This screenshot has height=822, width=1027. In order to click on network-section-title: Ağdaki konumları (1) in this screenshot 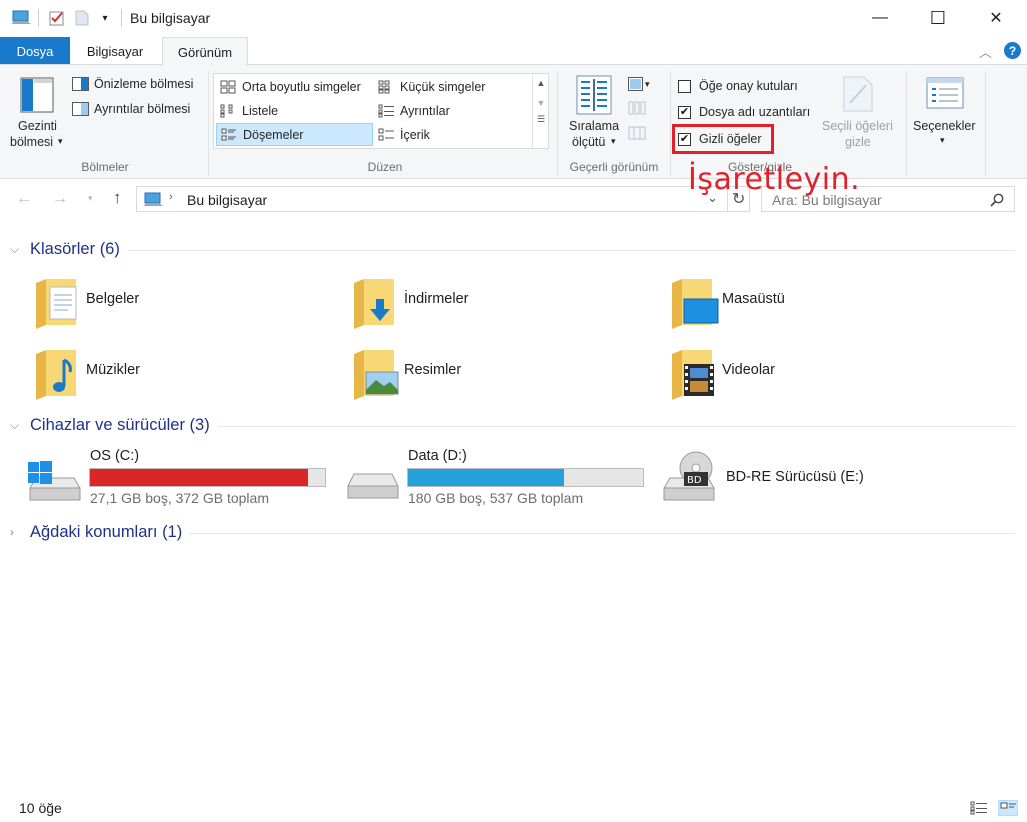, I will do `click(106, 531)`.